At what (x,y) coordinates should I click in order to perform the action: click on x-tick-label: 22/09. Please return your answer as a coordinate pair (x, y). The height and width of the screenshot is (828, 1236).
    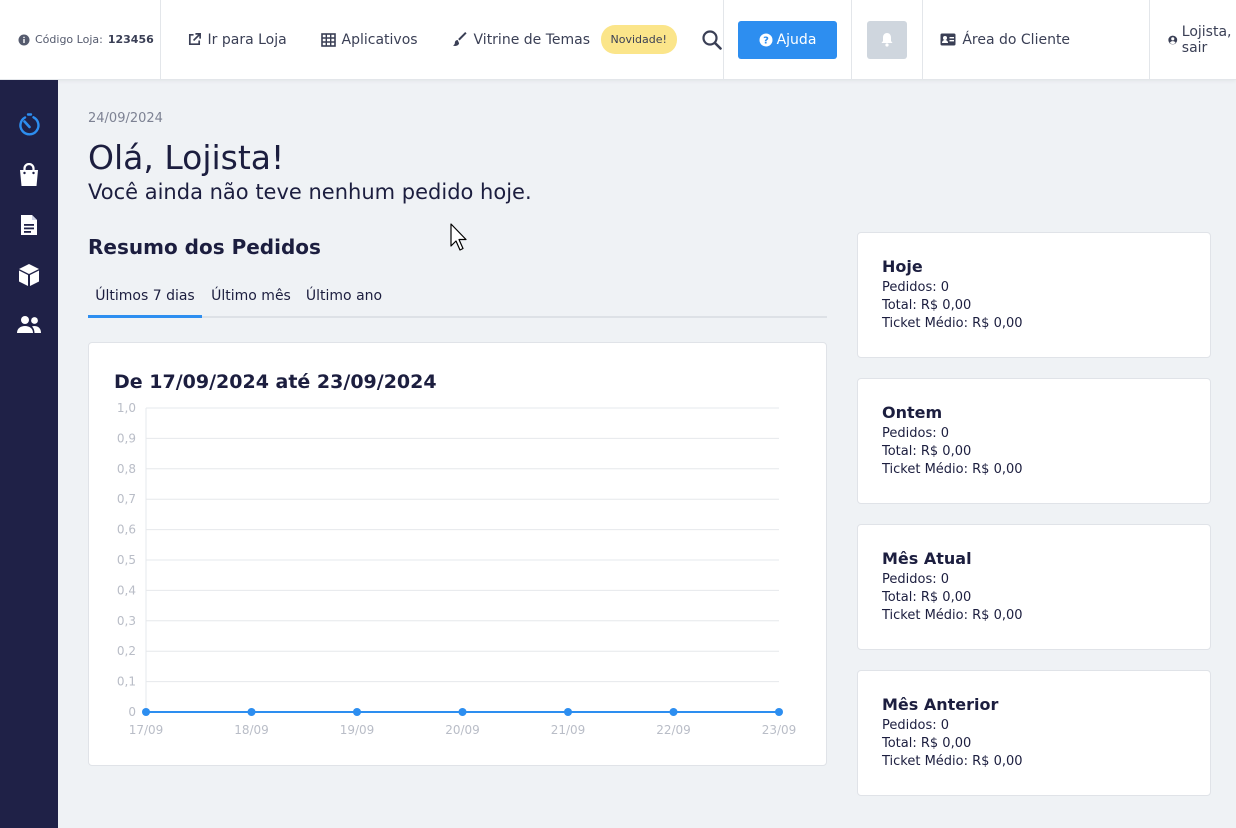
    Looking at the image, I should click on (673, 730).